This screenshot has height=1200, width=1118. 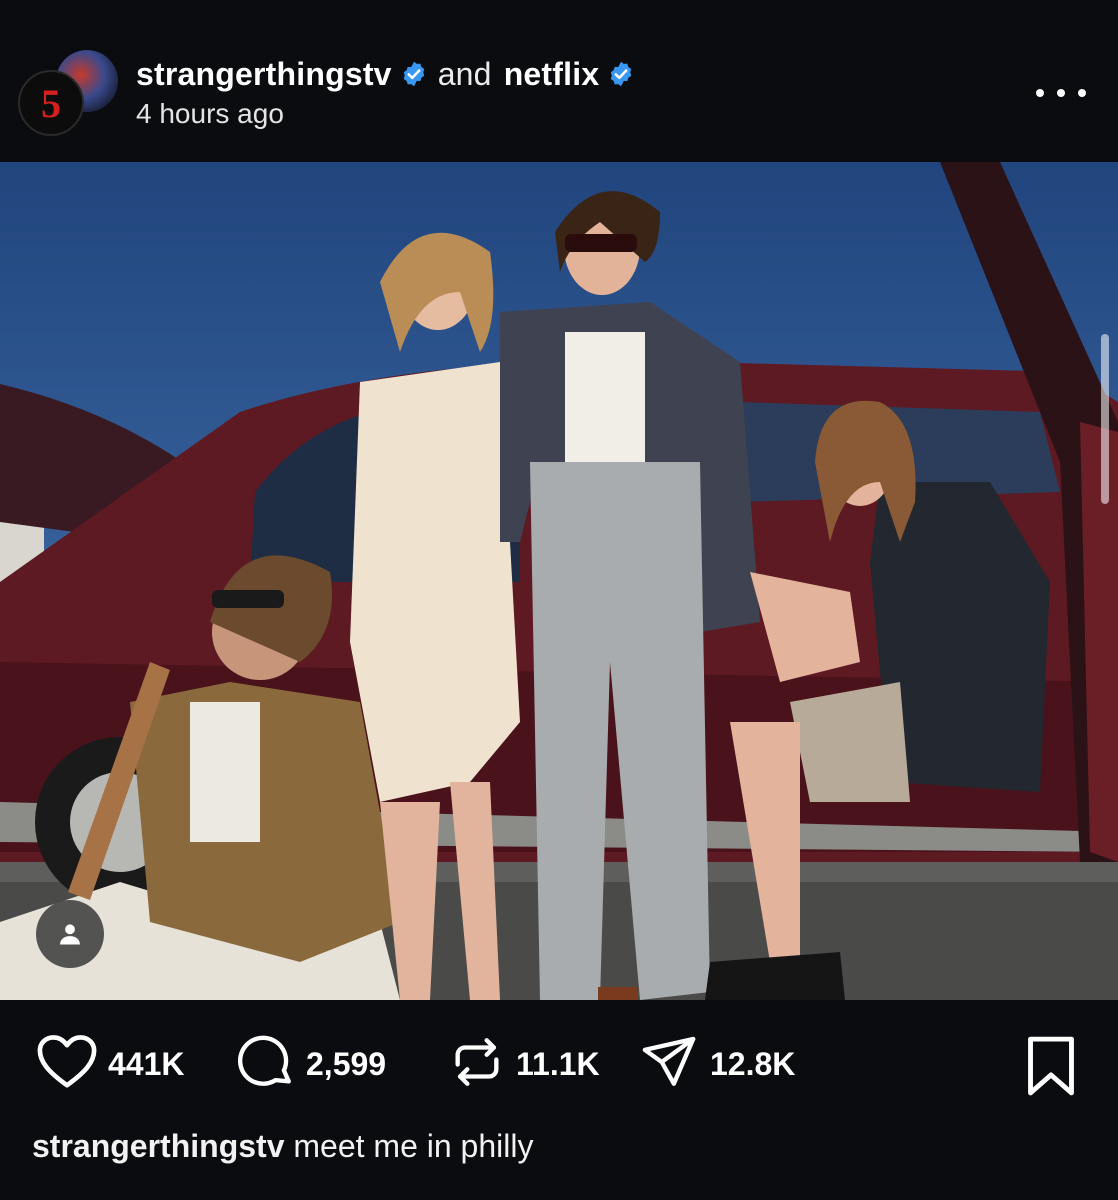 I want to click on repost-button: 11.1K, so click(x=524, y=1064).